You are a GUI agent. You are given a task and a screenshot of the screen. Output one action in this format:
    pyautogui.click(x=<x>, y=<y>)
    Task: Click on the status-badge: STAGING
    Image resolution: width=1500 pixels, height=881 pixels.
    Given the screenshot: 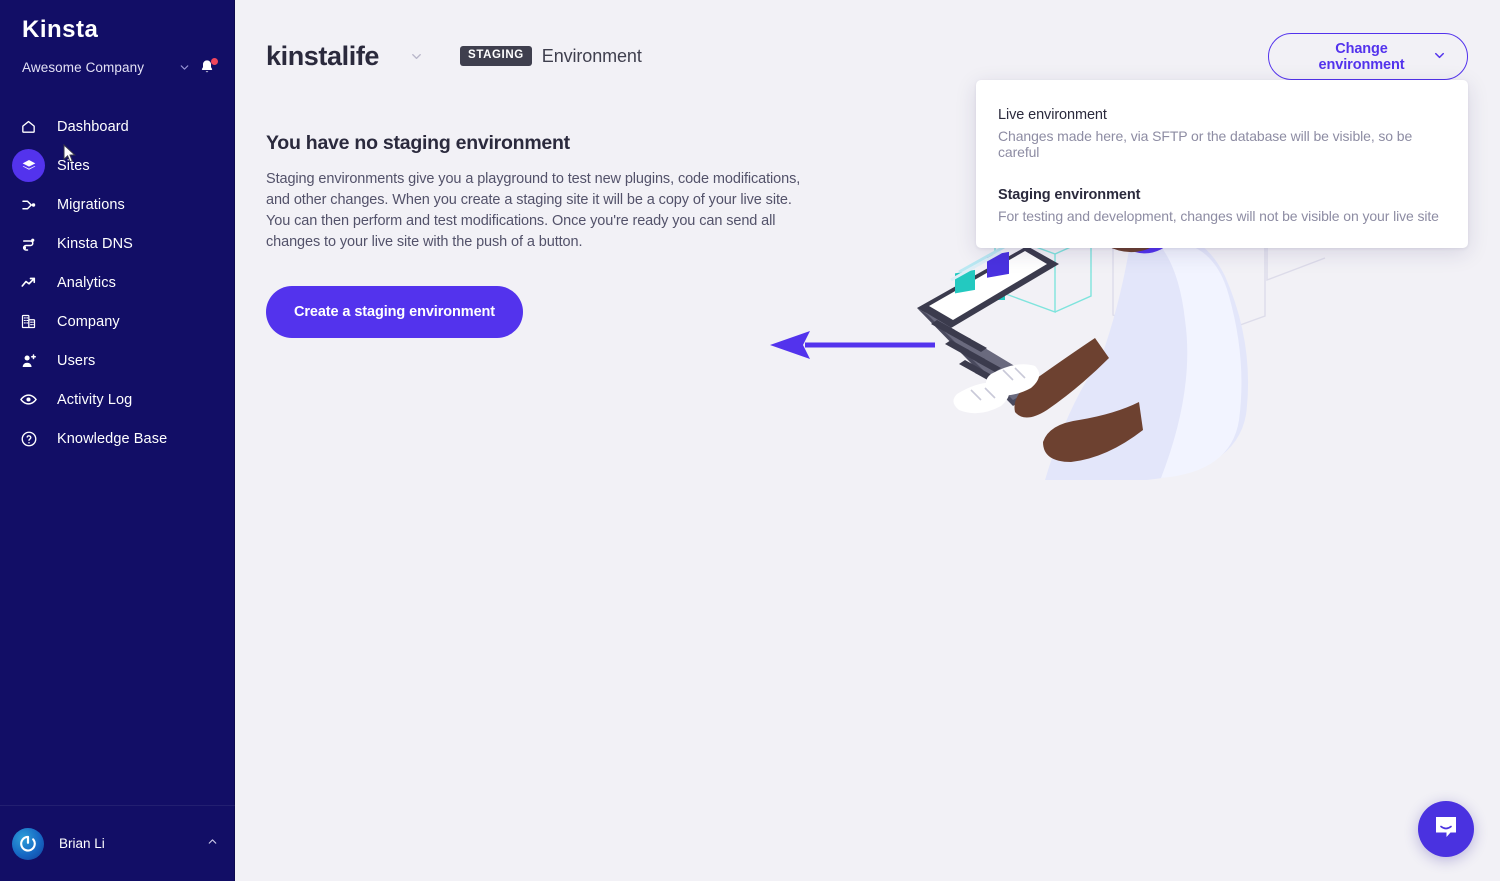 What is the action you would take?
    pyautogui.click(x=496, y=56)
    